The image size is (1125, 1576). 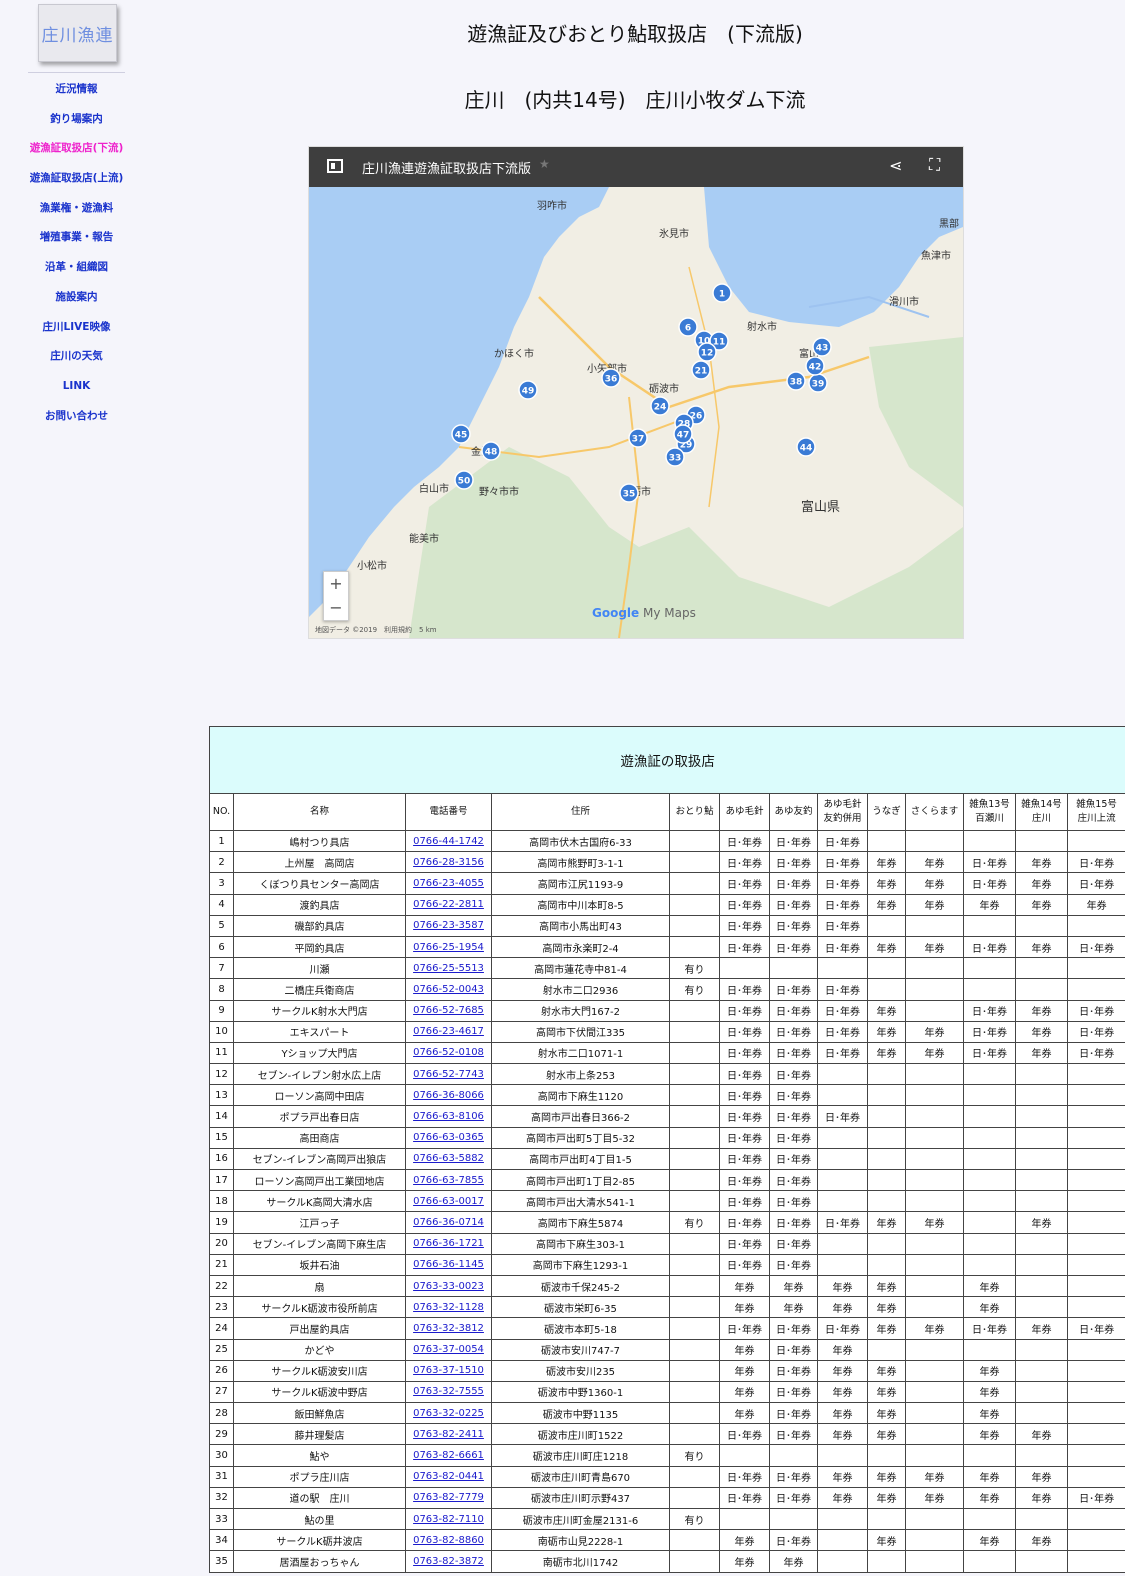 I want to click on map-marker-43: 43, so click(x=822, y=347).